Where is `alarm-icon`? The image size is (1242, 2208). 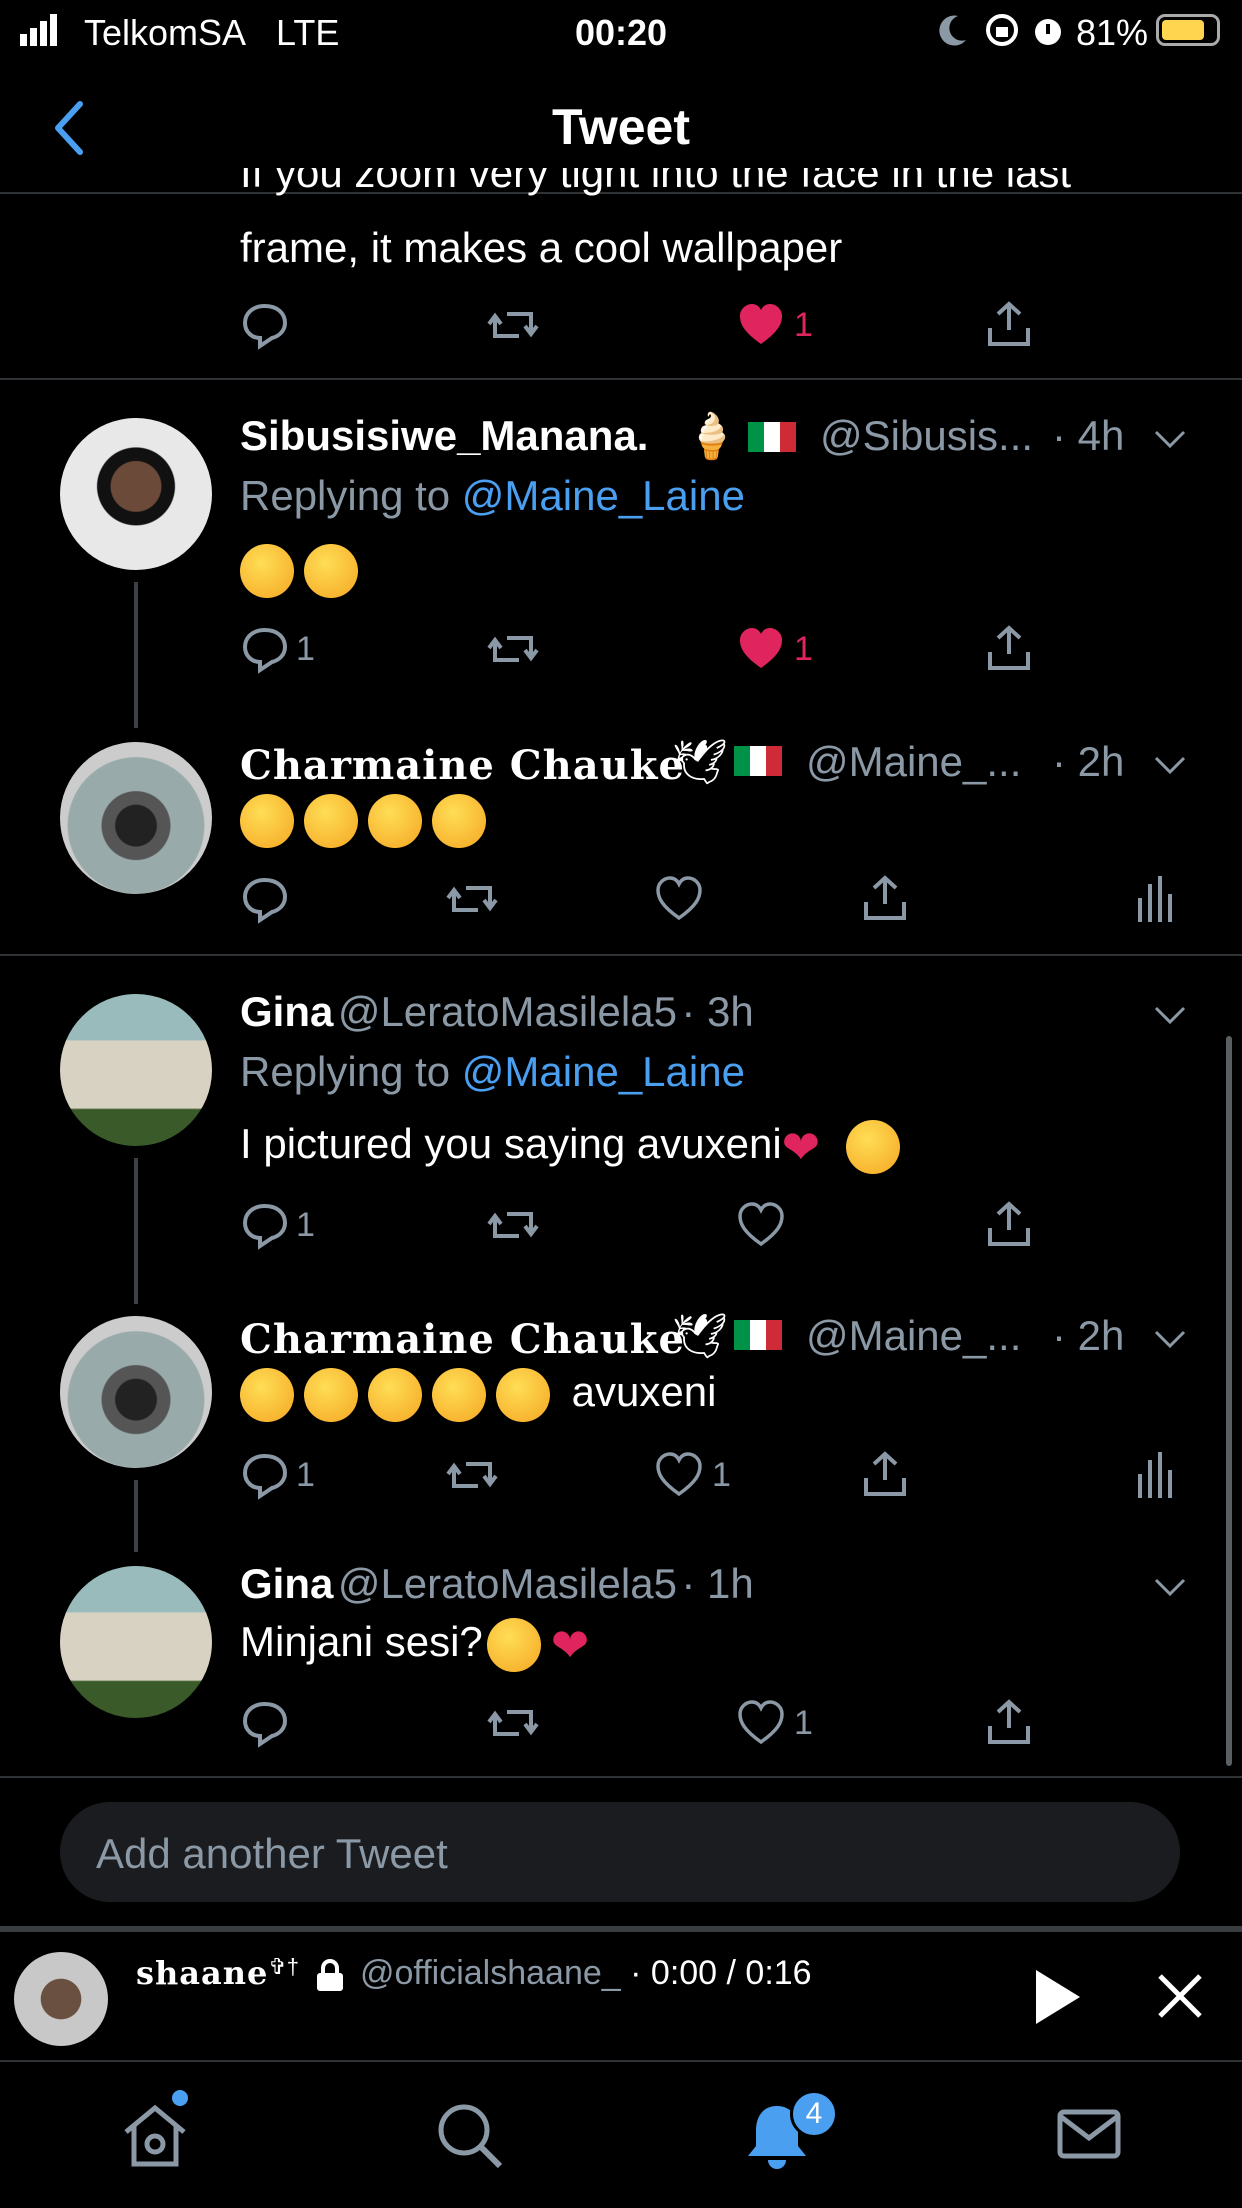
alarm-icon is located at coordinates (1048, 32).